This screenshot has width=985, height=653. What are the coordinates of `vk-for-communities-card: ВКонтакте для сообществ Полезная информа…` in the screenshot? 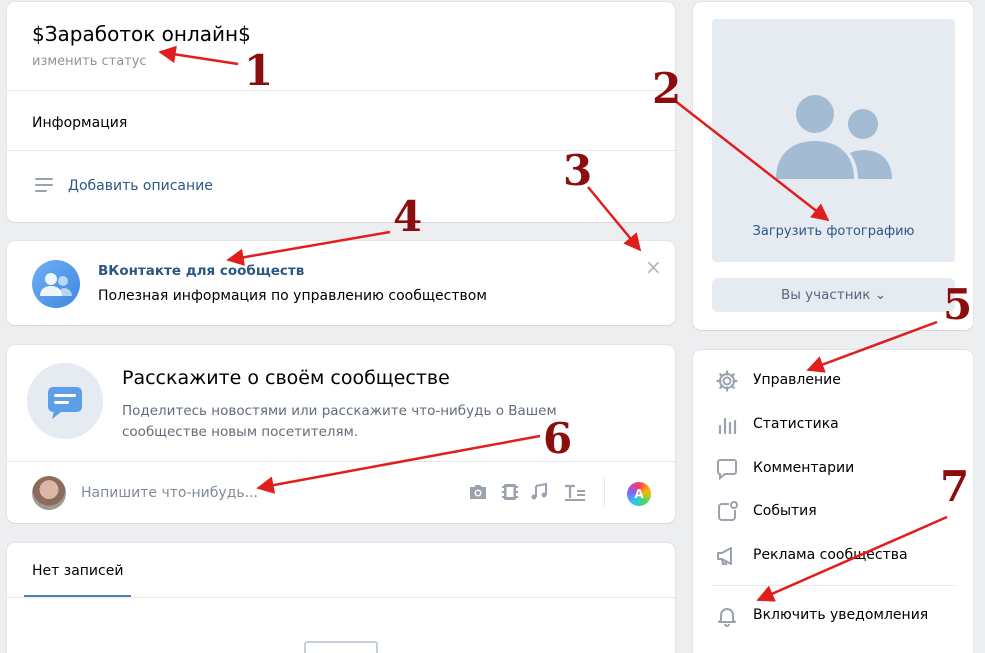 It's located at (341, 283).